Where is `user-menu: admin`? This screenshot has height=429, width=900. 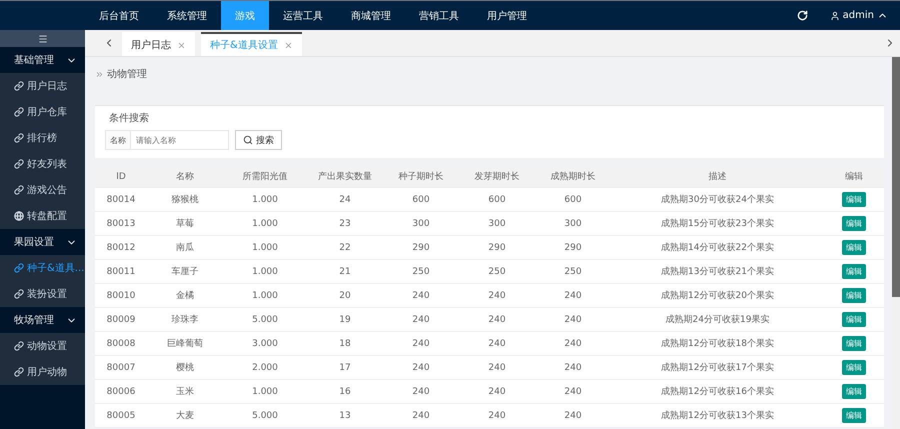
user-menu: admin is located at coordinates (859, 15).